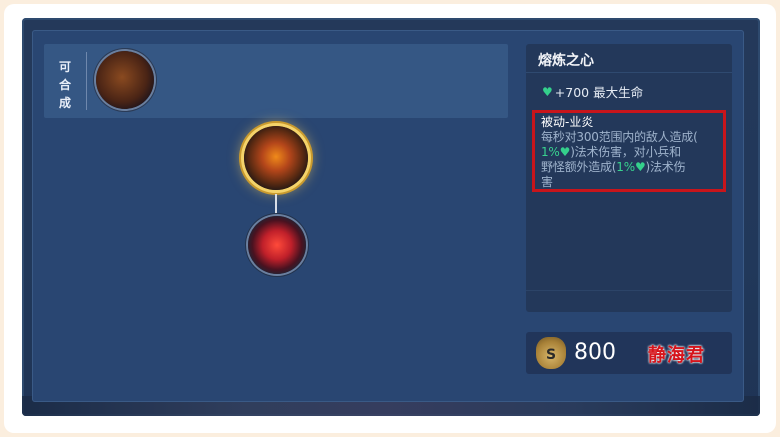 This screenshot has height=437, width=780. What do you see at coordinates (276, 205) in the screenshot?
I see `tree-connector` at bounding box center [276, 205].